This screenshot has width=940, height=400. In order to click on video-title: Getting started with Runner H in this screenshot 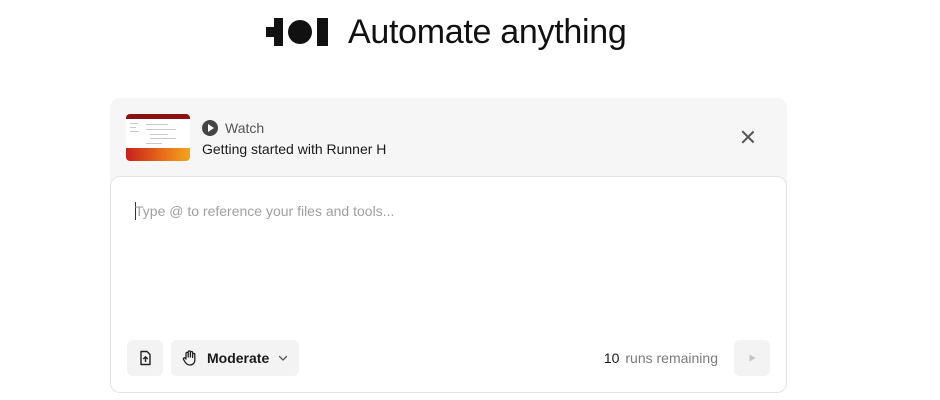, I will do `click(294, 149)`.